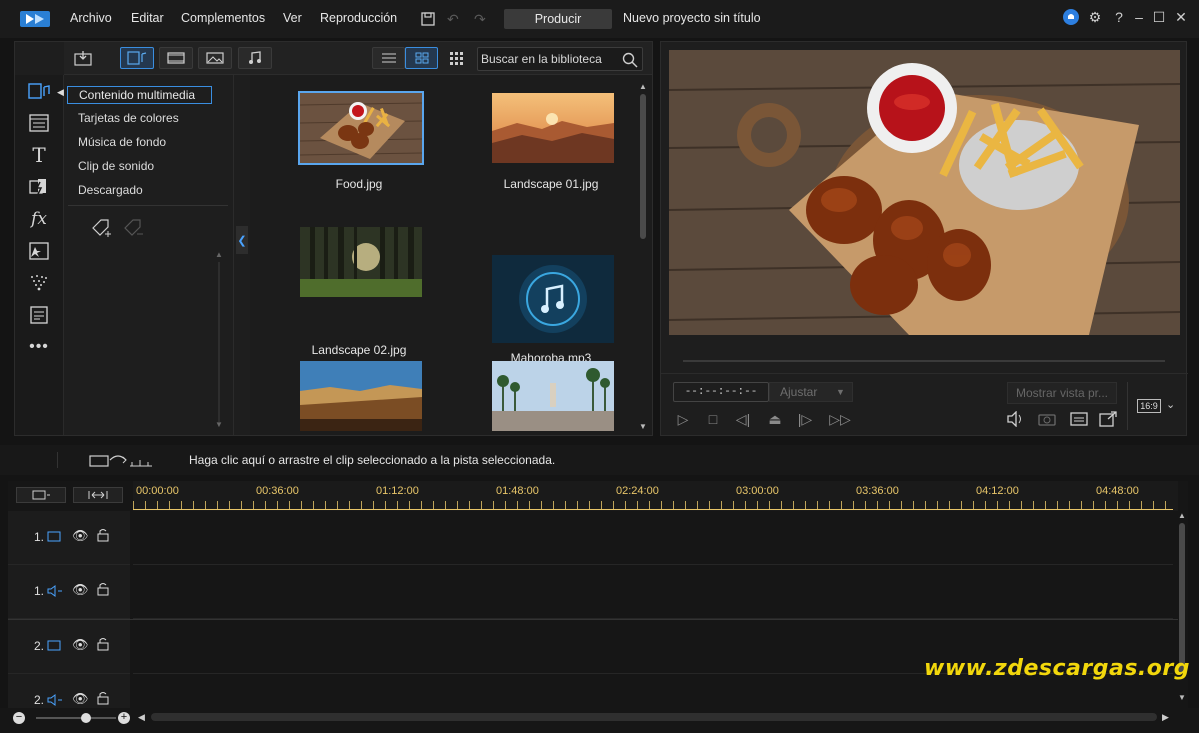 The height and width of the screenshot is (733, 1199). Describe the element at coordinates (39, 91) in the screenshot. I see `media-room-icon` at that location.